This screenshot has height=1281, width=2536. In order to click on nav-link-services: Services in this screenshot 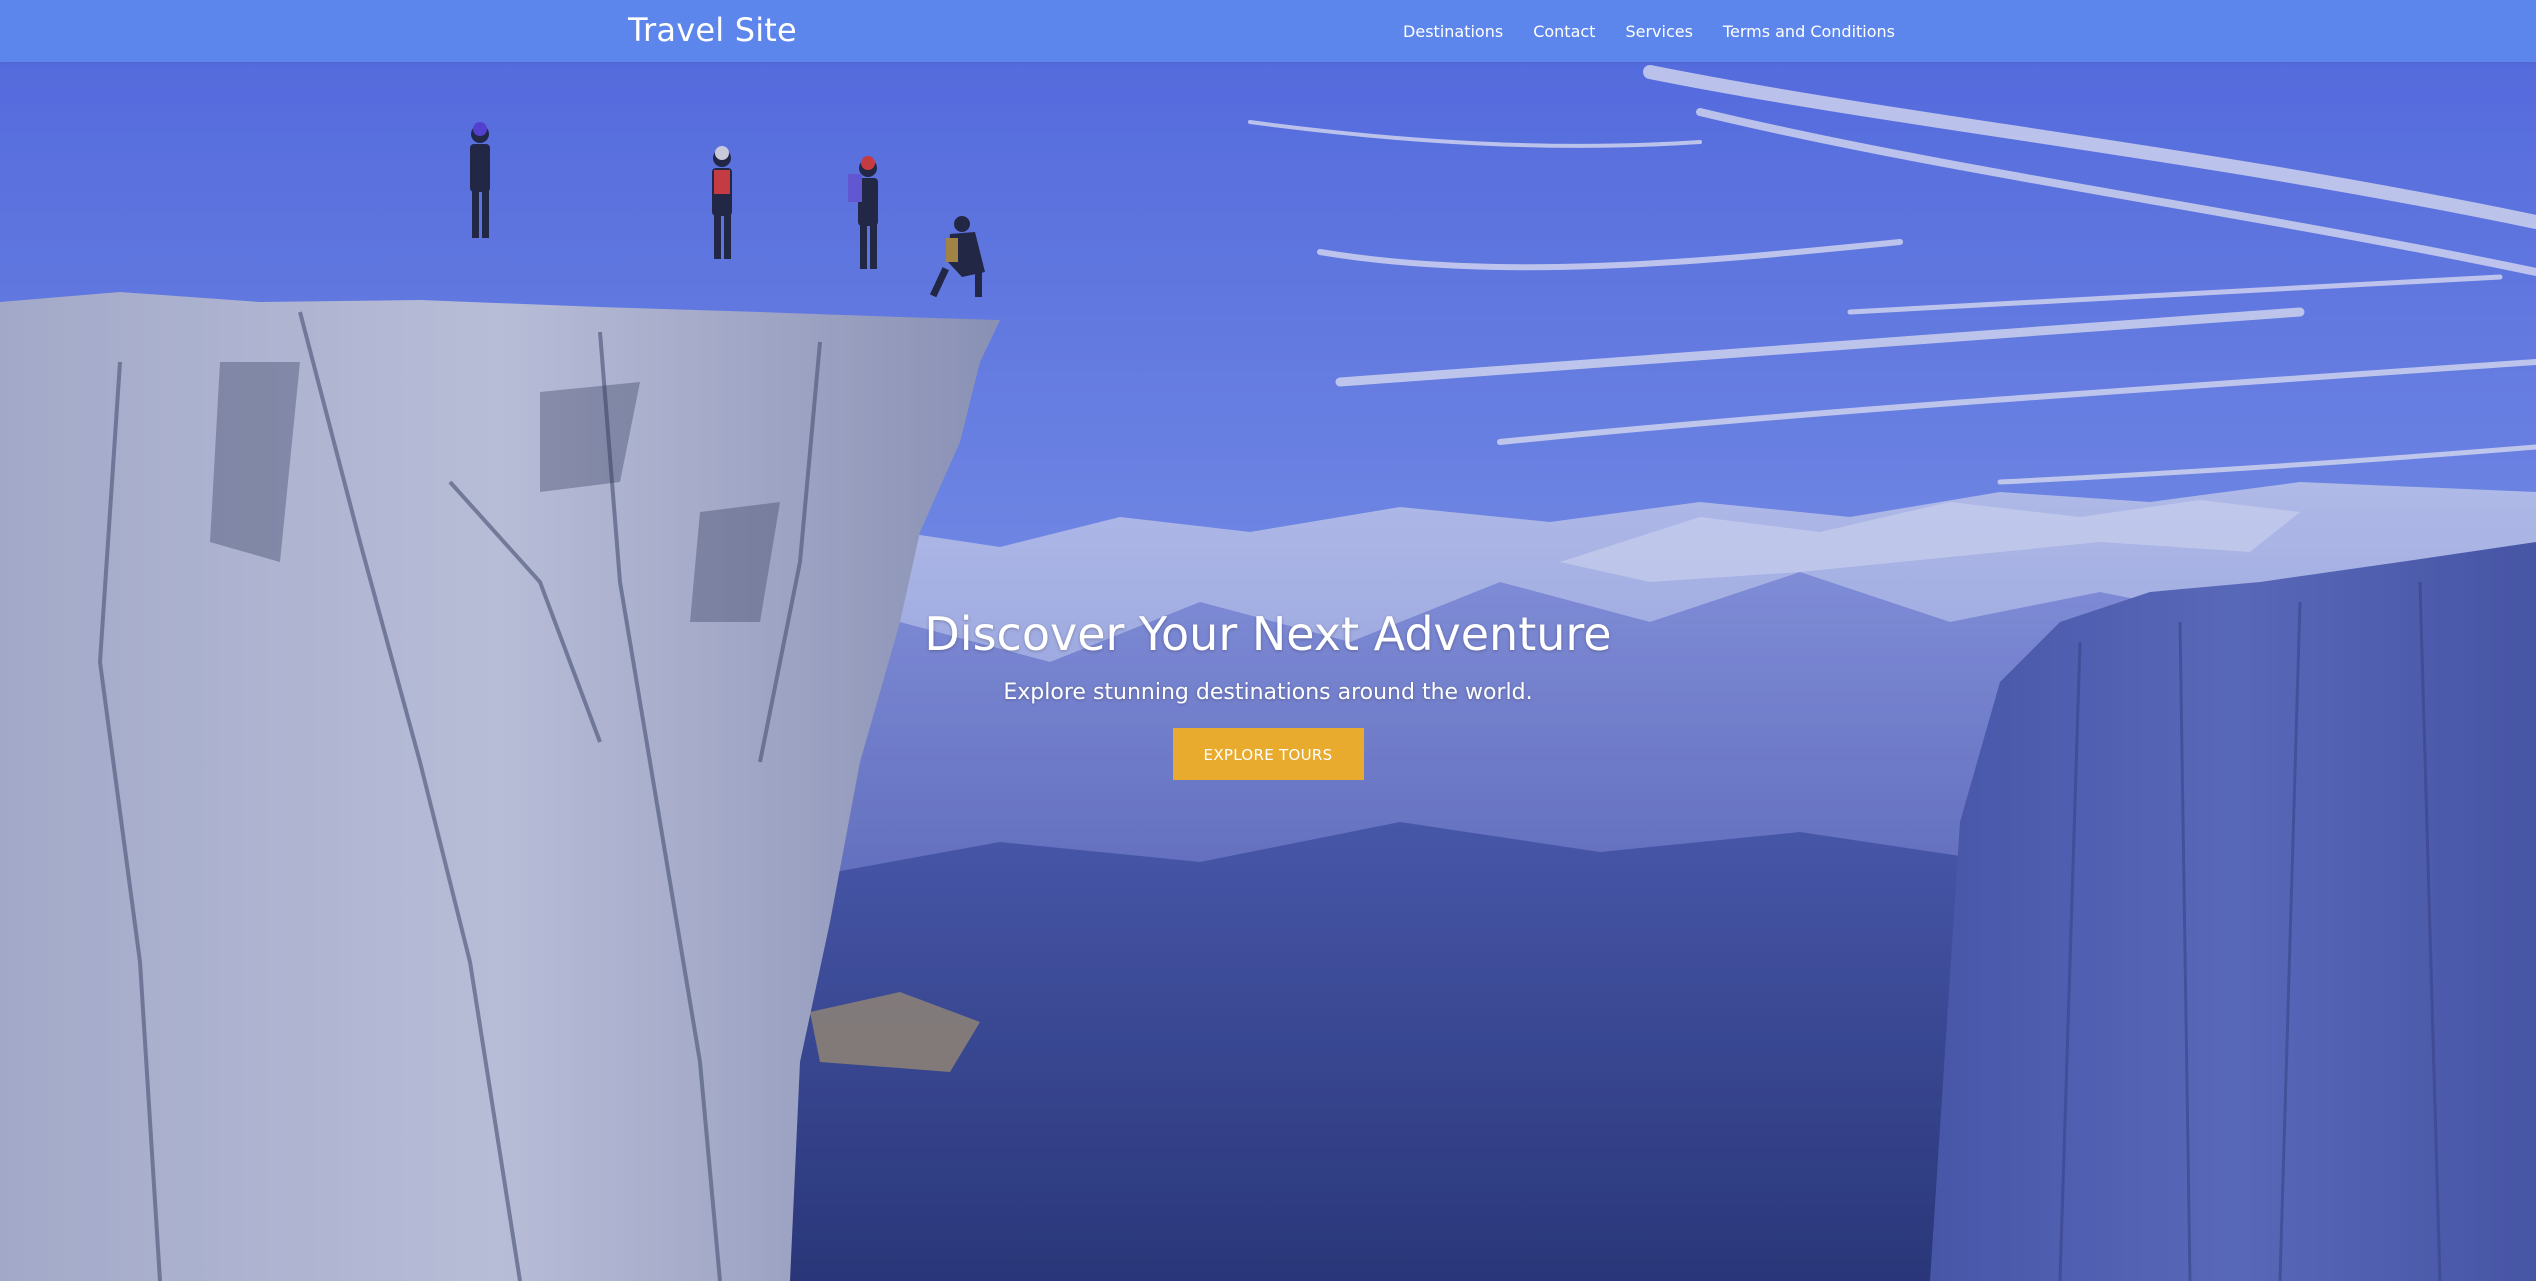, I will do `click(1658, 31)`.